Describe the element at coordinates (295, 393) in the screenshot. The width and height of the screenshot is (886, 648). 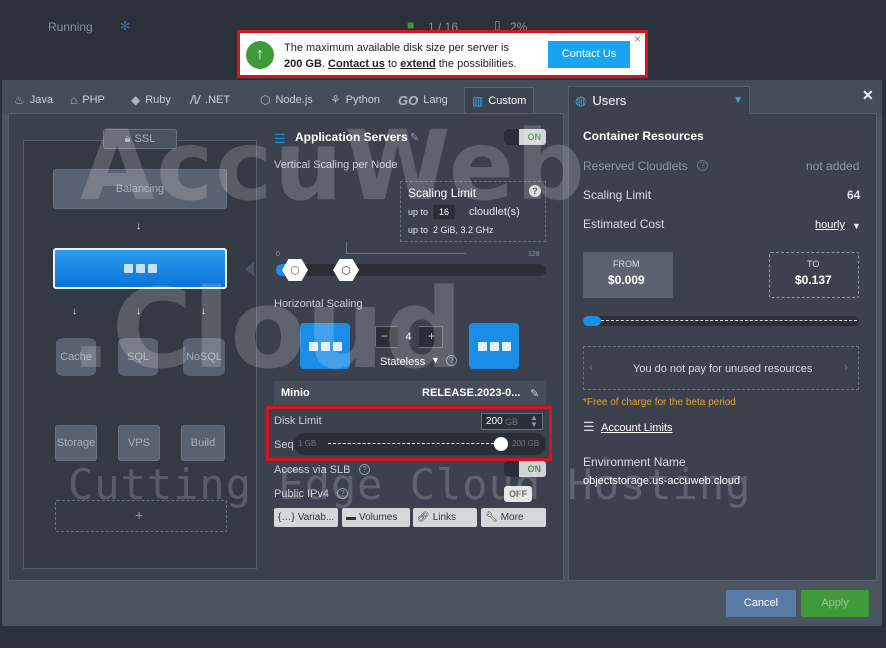
I see `app-name: Minio` at that location.